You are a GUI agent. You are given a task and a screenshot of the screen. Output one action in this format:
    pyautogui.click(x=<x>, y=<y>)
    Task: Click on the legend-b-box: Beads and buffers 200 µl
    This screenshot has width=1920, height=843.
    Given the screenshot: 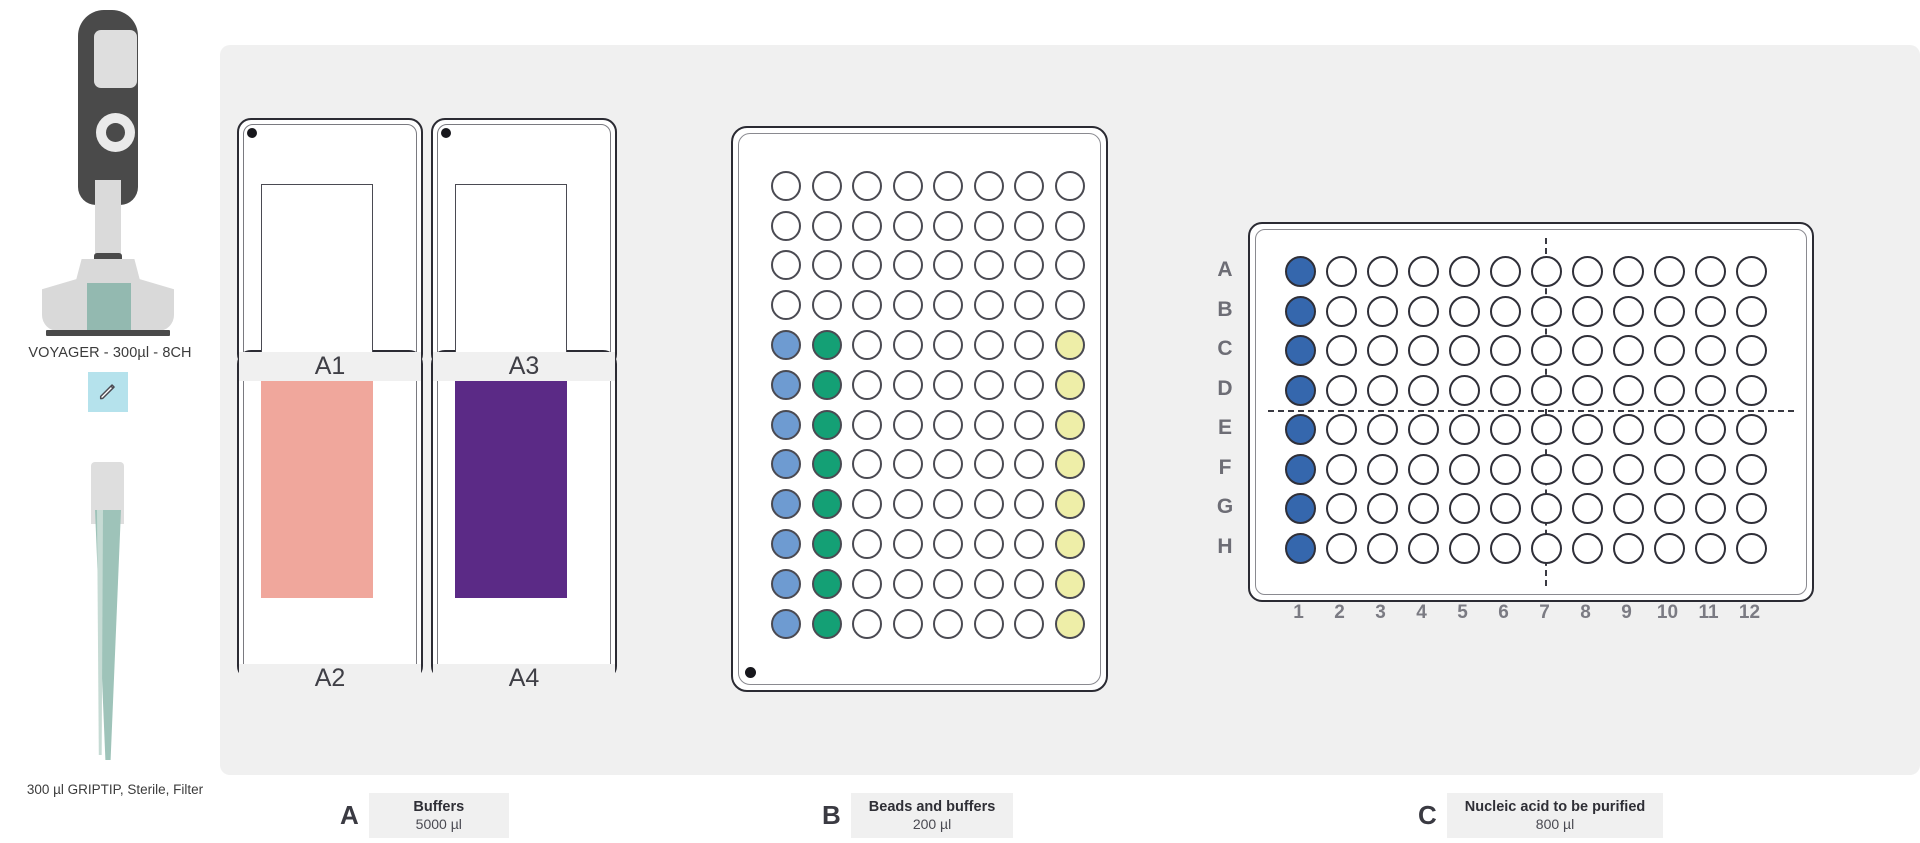 What is the action you would take?
    pyautogui.click(x=932, y=815)
    